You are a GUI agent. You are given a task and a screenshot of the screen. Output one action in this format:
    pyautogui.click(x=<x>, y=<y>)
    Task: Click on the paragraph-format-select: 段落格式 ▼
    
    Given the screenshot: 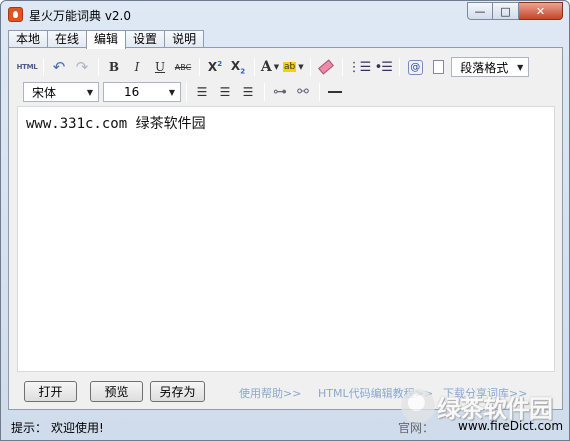 What is the action you would take?
    pyautogui.click(x=490, y=67)
    